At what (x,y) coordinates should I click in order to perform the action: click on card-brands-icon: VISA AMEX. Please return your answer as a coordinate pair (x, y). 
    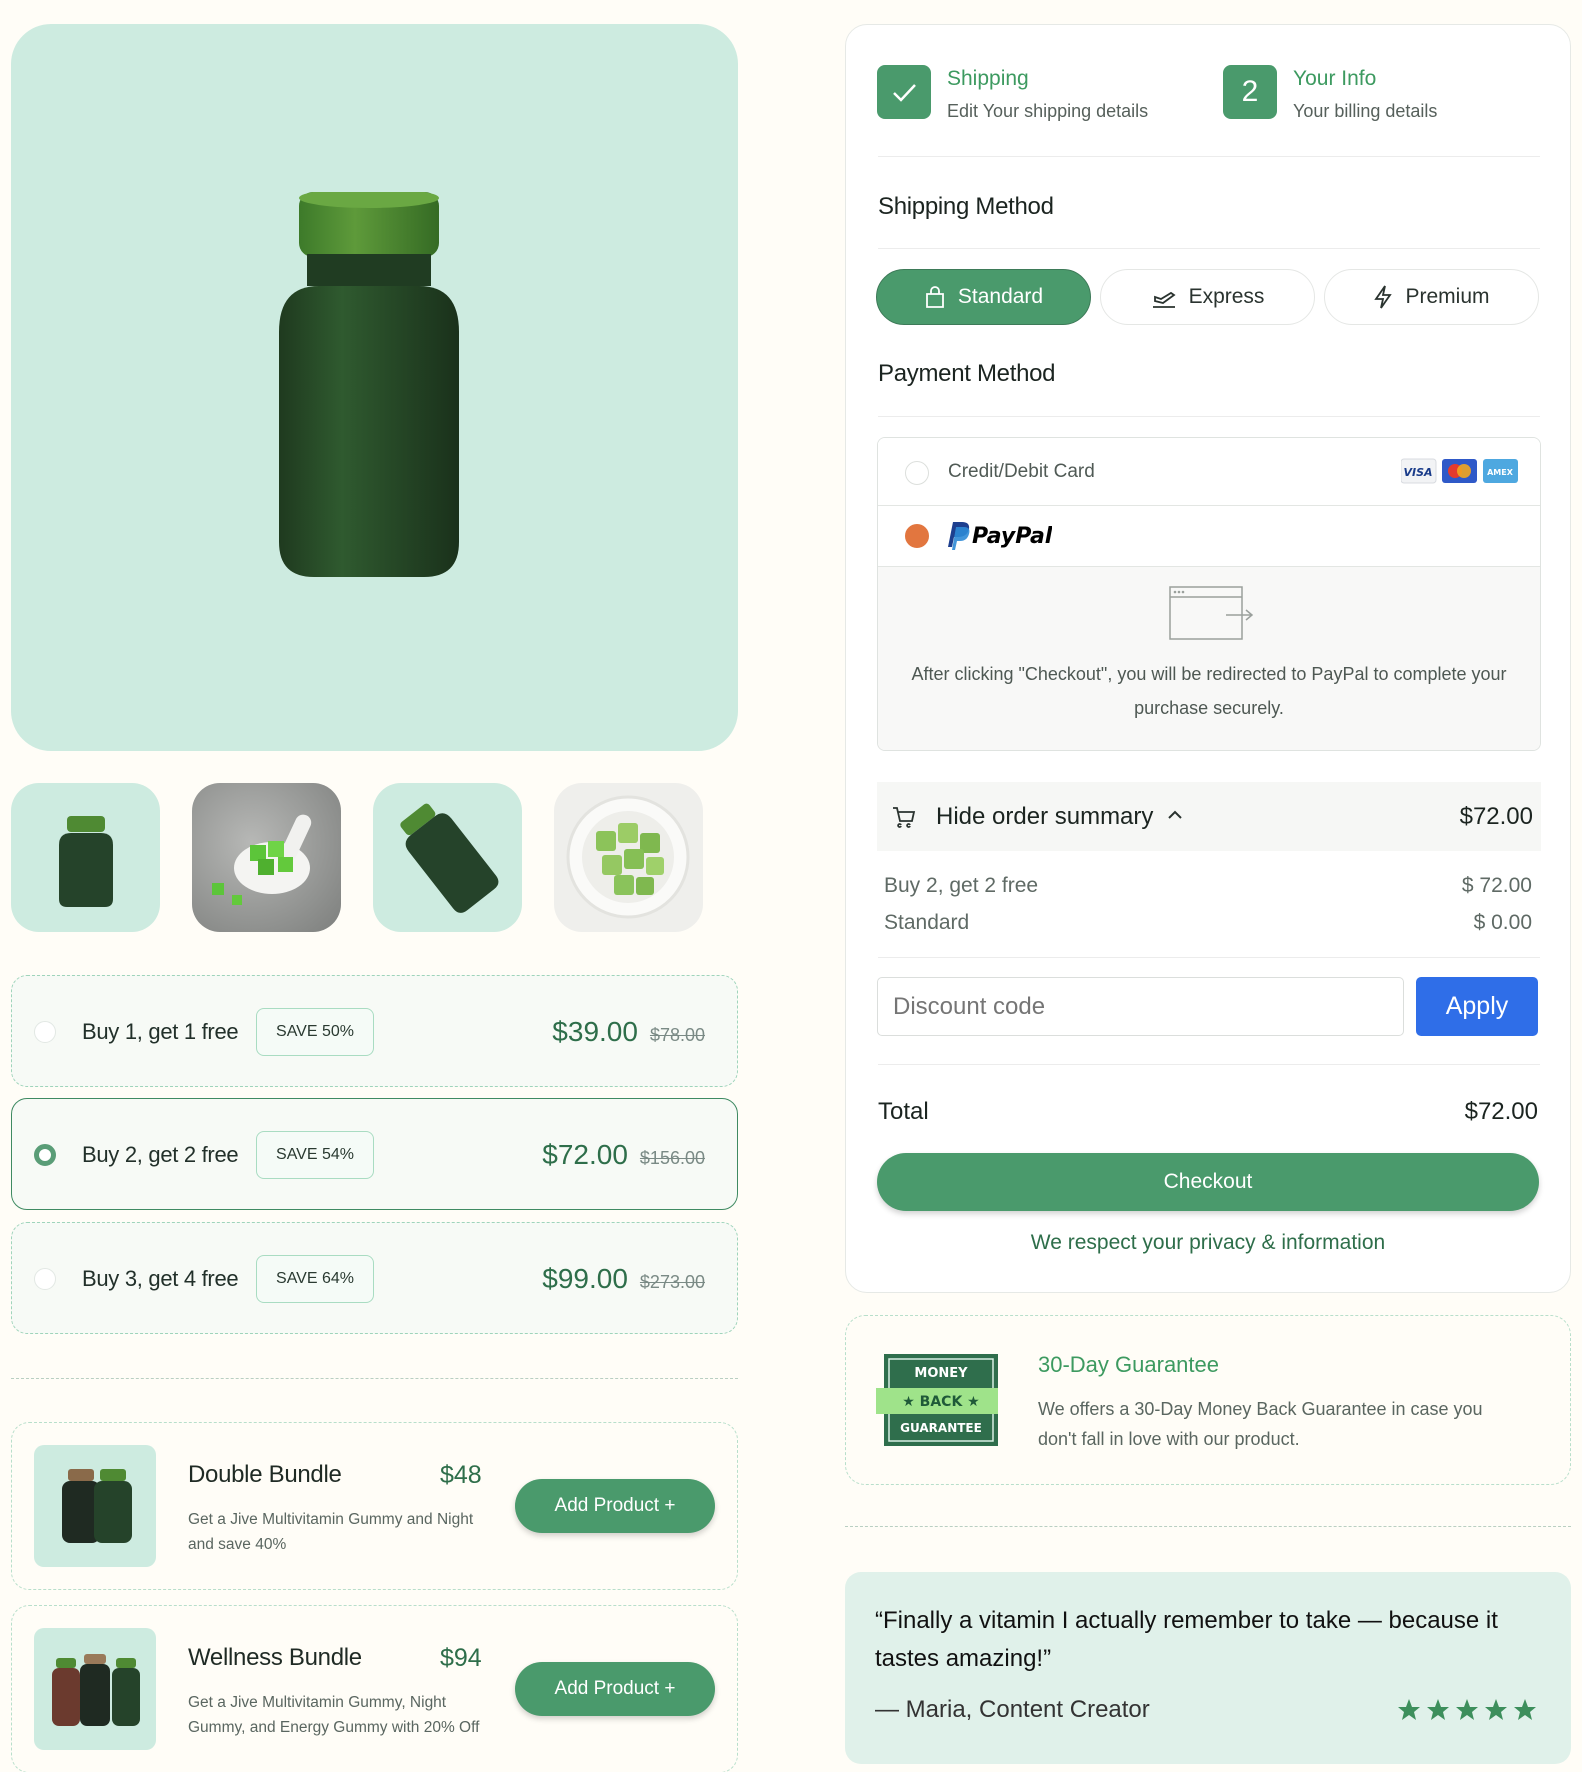
    Looking at the image, I should click on (1459, 471).